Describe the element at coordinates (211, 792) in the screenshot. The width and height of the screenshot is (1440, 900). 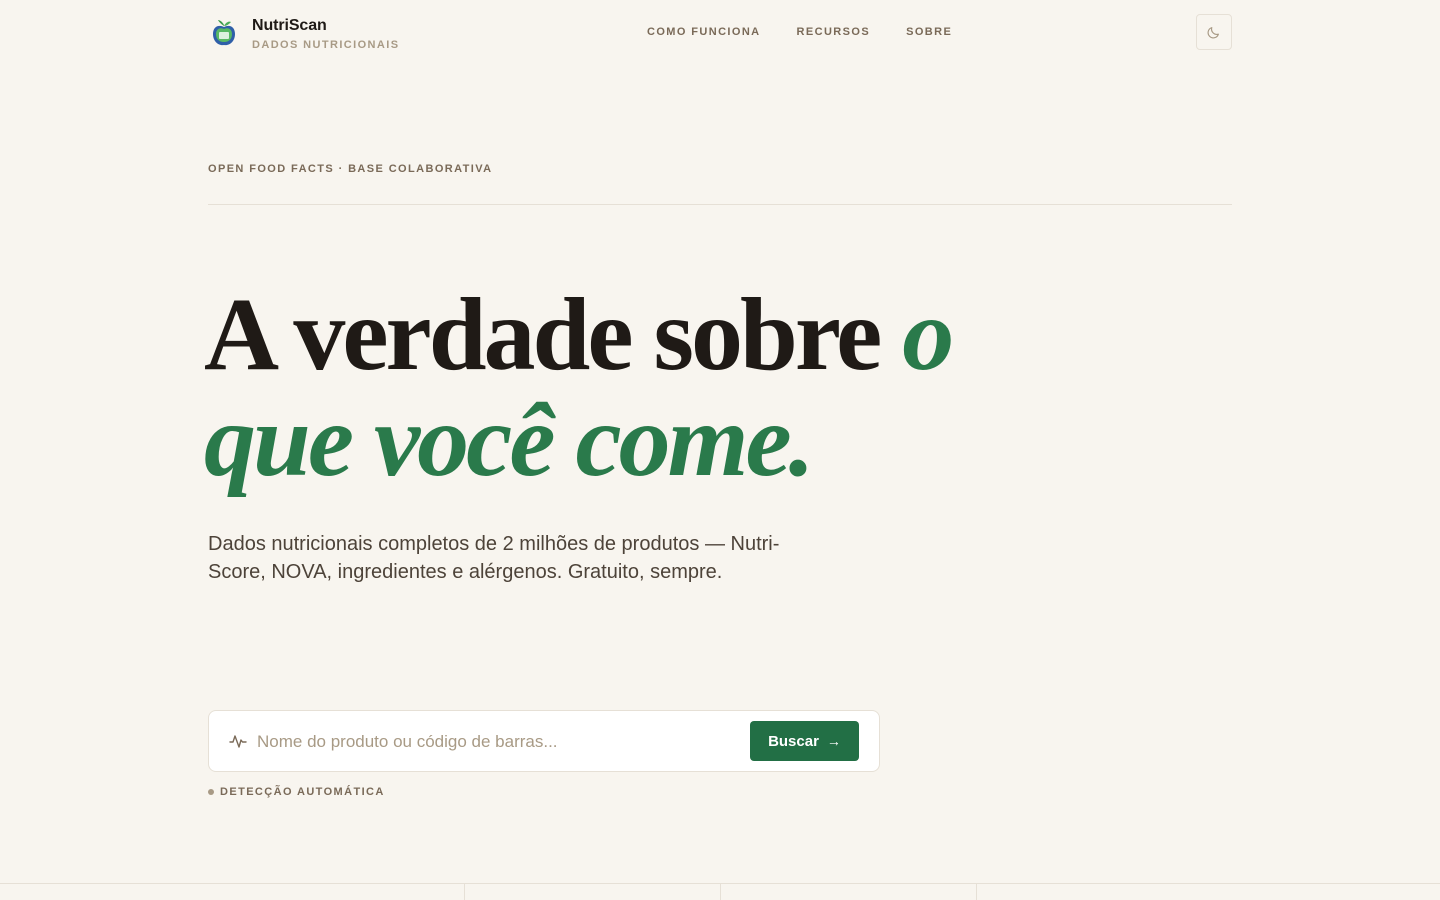
I see `status-dot-icon` at that location.